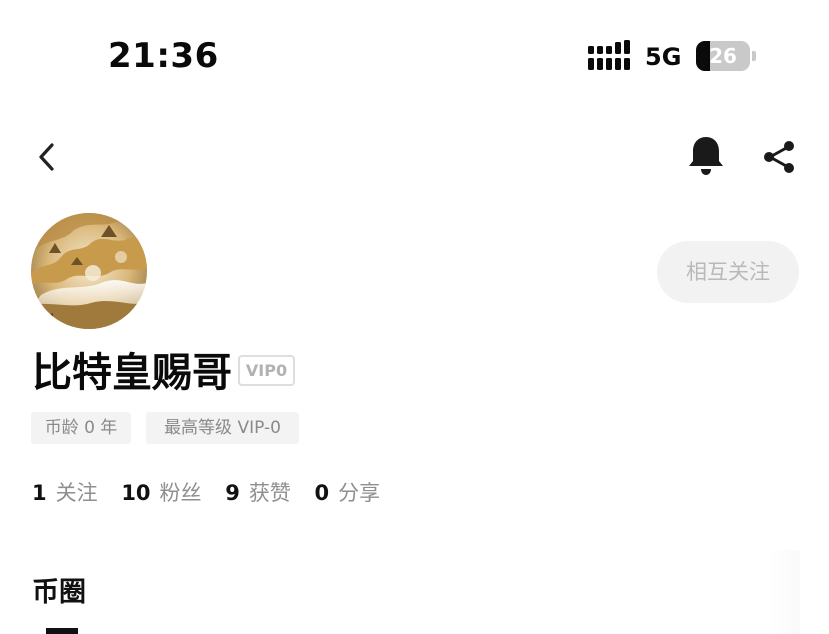 This screenshot has height=634, width=829. What do you see at coordinates (779, 157) in the screenshot?
I see `share-icon` at bounding box center [779, 157].